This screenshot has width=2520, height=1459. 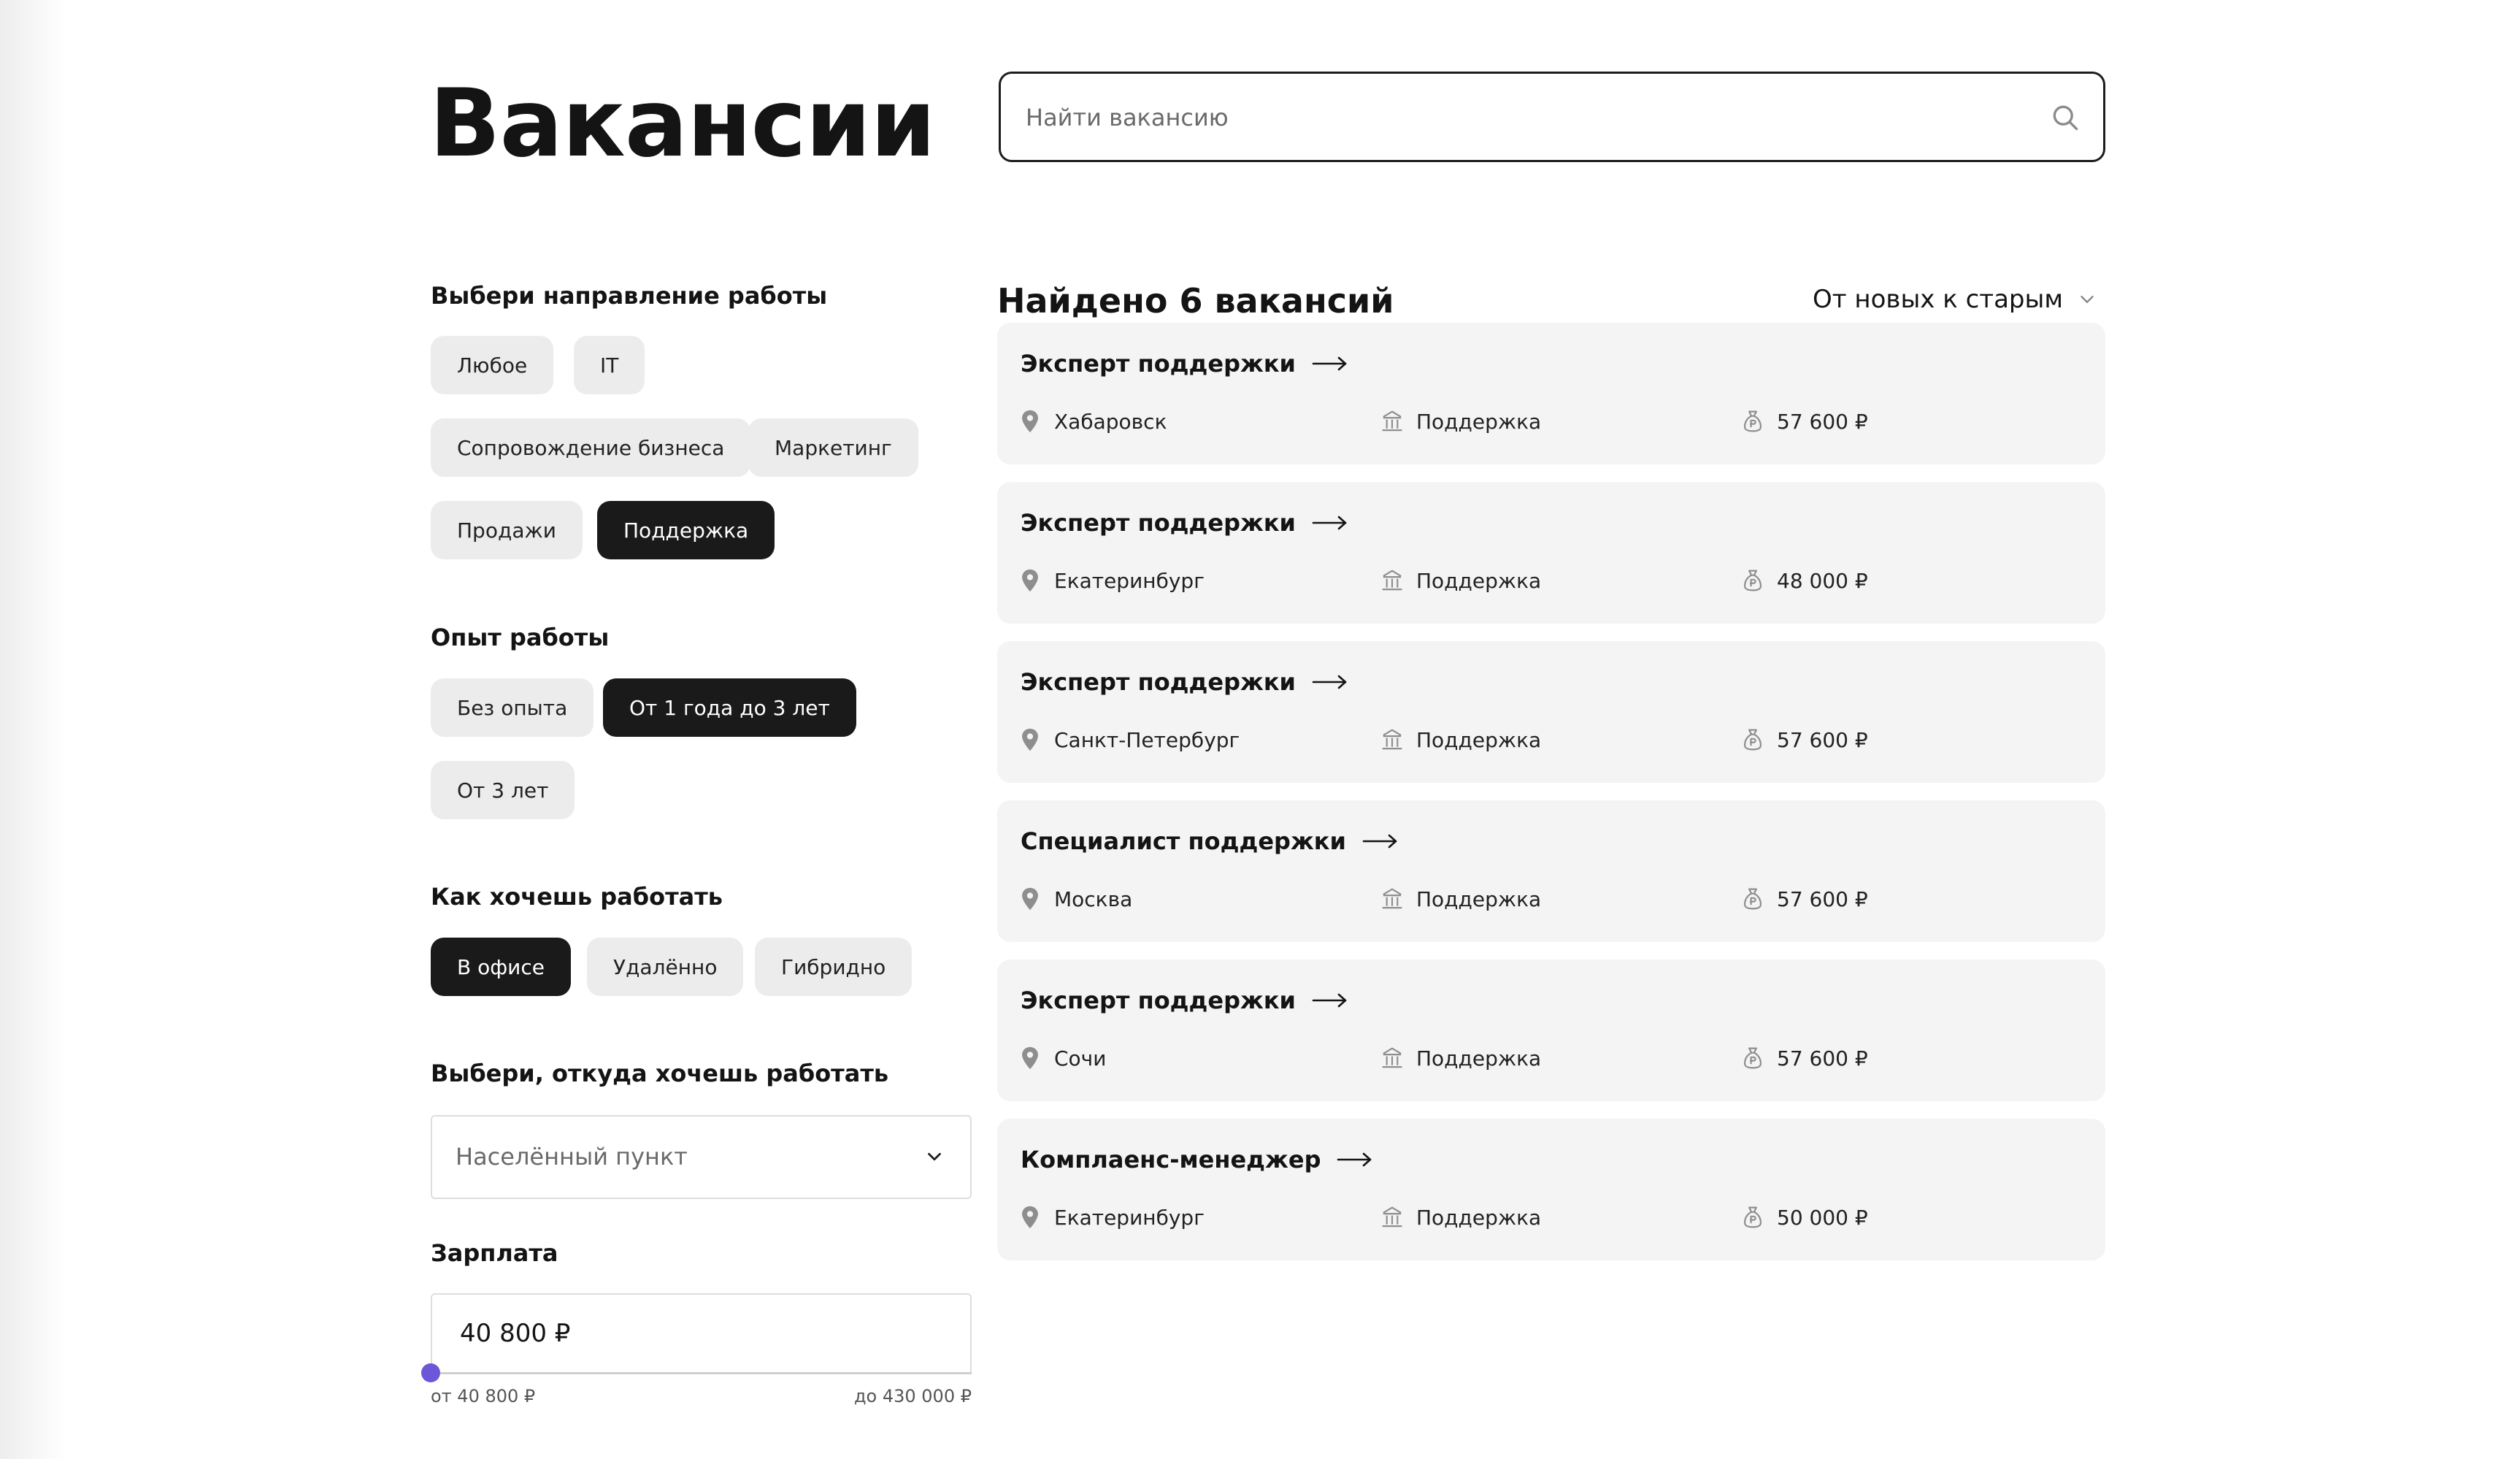 What do you see at coordinates (1183, 841) in the screenshot?
I see `vacancy-title: Специалист поддержки` at bounding box center [1183, 841].